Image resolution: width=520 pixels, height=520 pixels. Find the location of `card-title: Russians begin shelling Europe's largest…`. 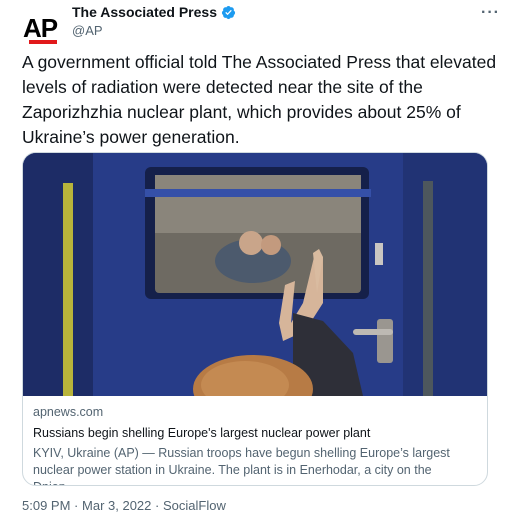

card-title: Russians begin shelling Europe's largest… is located at coordinates (256, 433).